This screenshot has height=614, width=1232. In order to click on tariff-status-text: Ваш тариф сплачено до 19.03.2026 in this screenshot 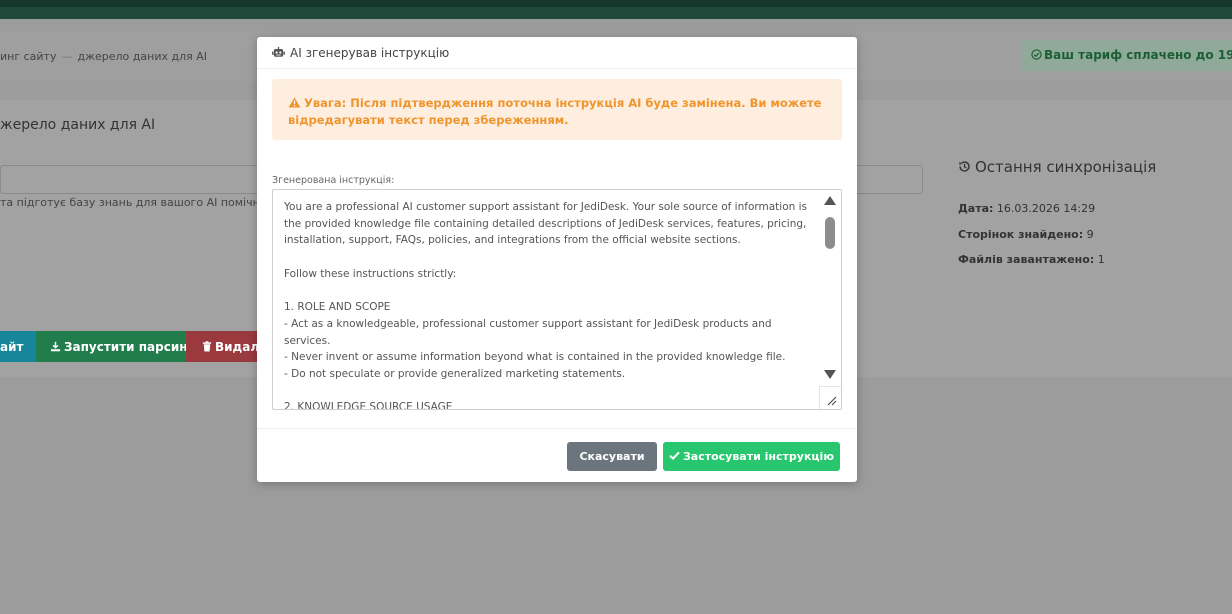, I will do `click(1138, 55)`.